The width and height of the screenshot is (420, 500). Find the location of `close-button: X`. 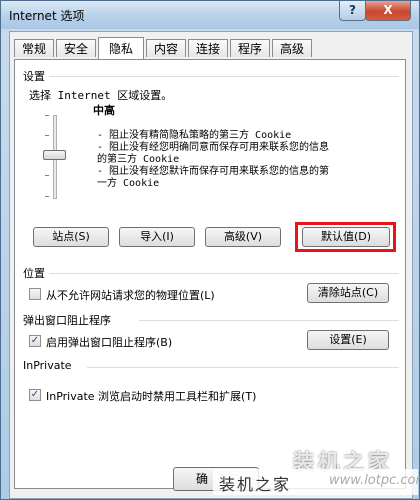

close-button: X is located at coordinates (388, 11).